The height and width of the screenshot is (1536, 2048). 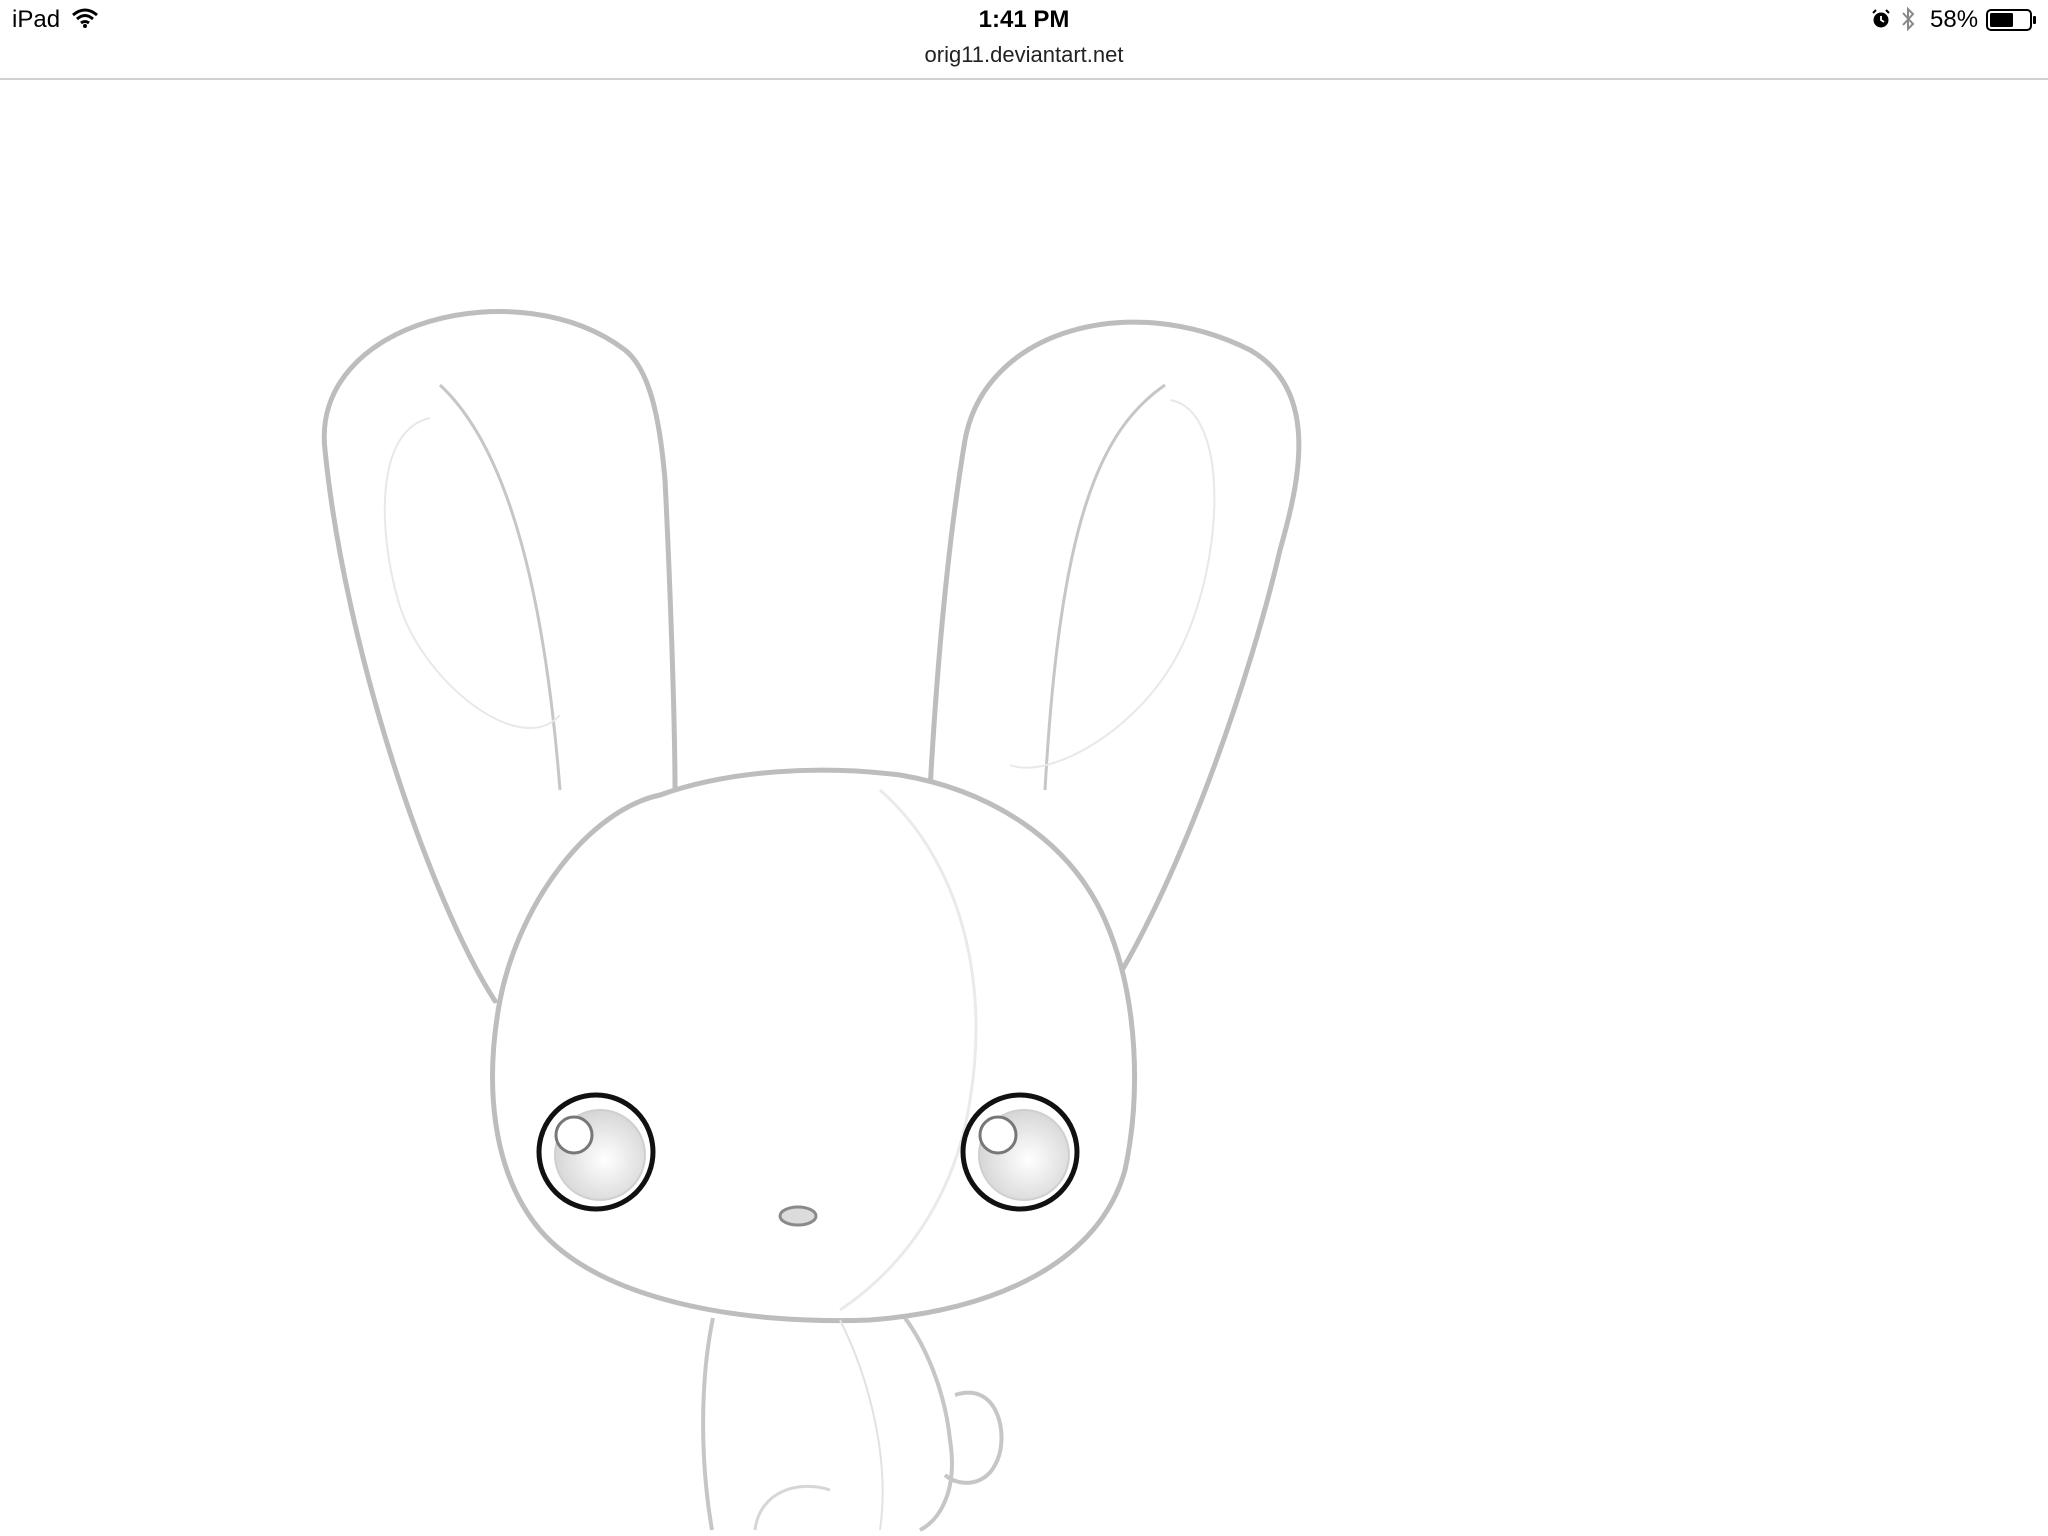 I want to click on body, so click(x=708, y=1424).